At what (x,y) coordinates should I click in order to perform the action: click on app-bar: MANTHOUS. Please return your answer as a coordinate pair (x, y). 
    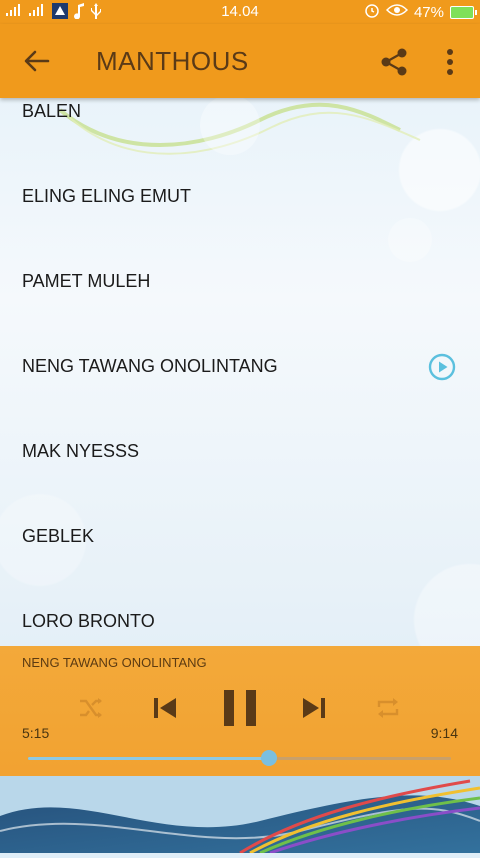
    Looking at the image, I should click on (240, 61).